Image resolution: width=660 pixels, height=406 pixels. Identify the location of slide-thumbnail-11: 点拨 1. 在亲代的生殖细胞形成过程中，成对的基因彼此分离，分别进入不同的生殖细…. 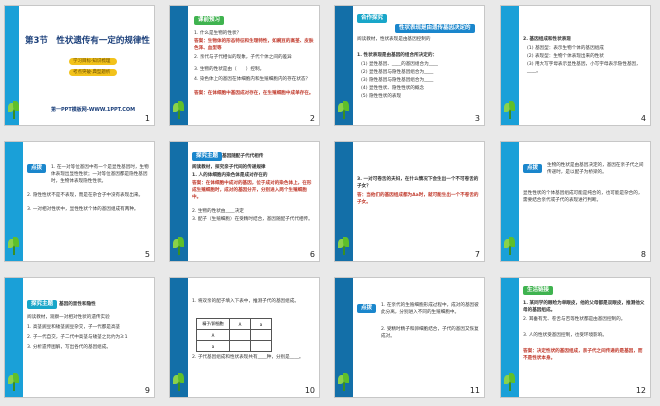
(409, 337).